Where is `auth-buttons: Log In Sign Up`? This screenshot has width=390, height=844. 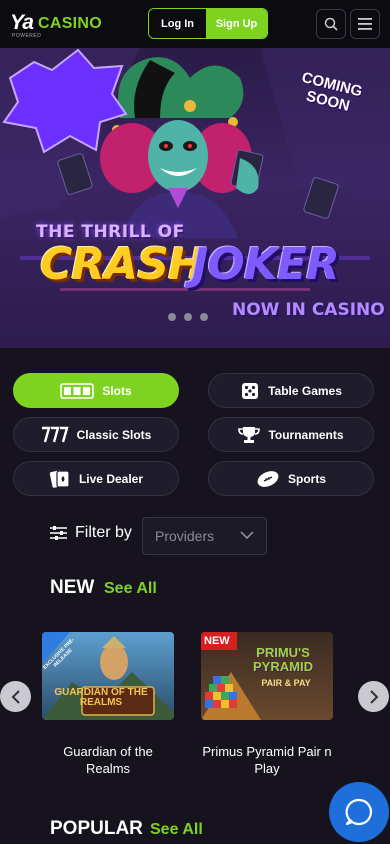
auth-buttons: Log In Sign Up is located at coordinates (208, 23).